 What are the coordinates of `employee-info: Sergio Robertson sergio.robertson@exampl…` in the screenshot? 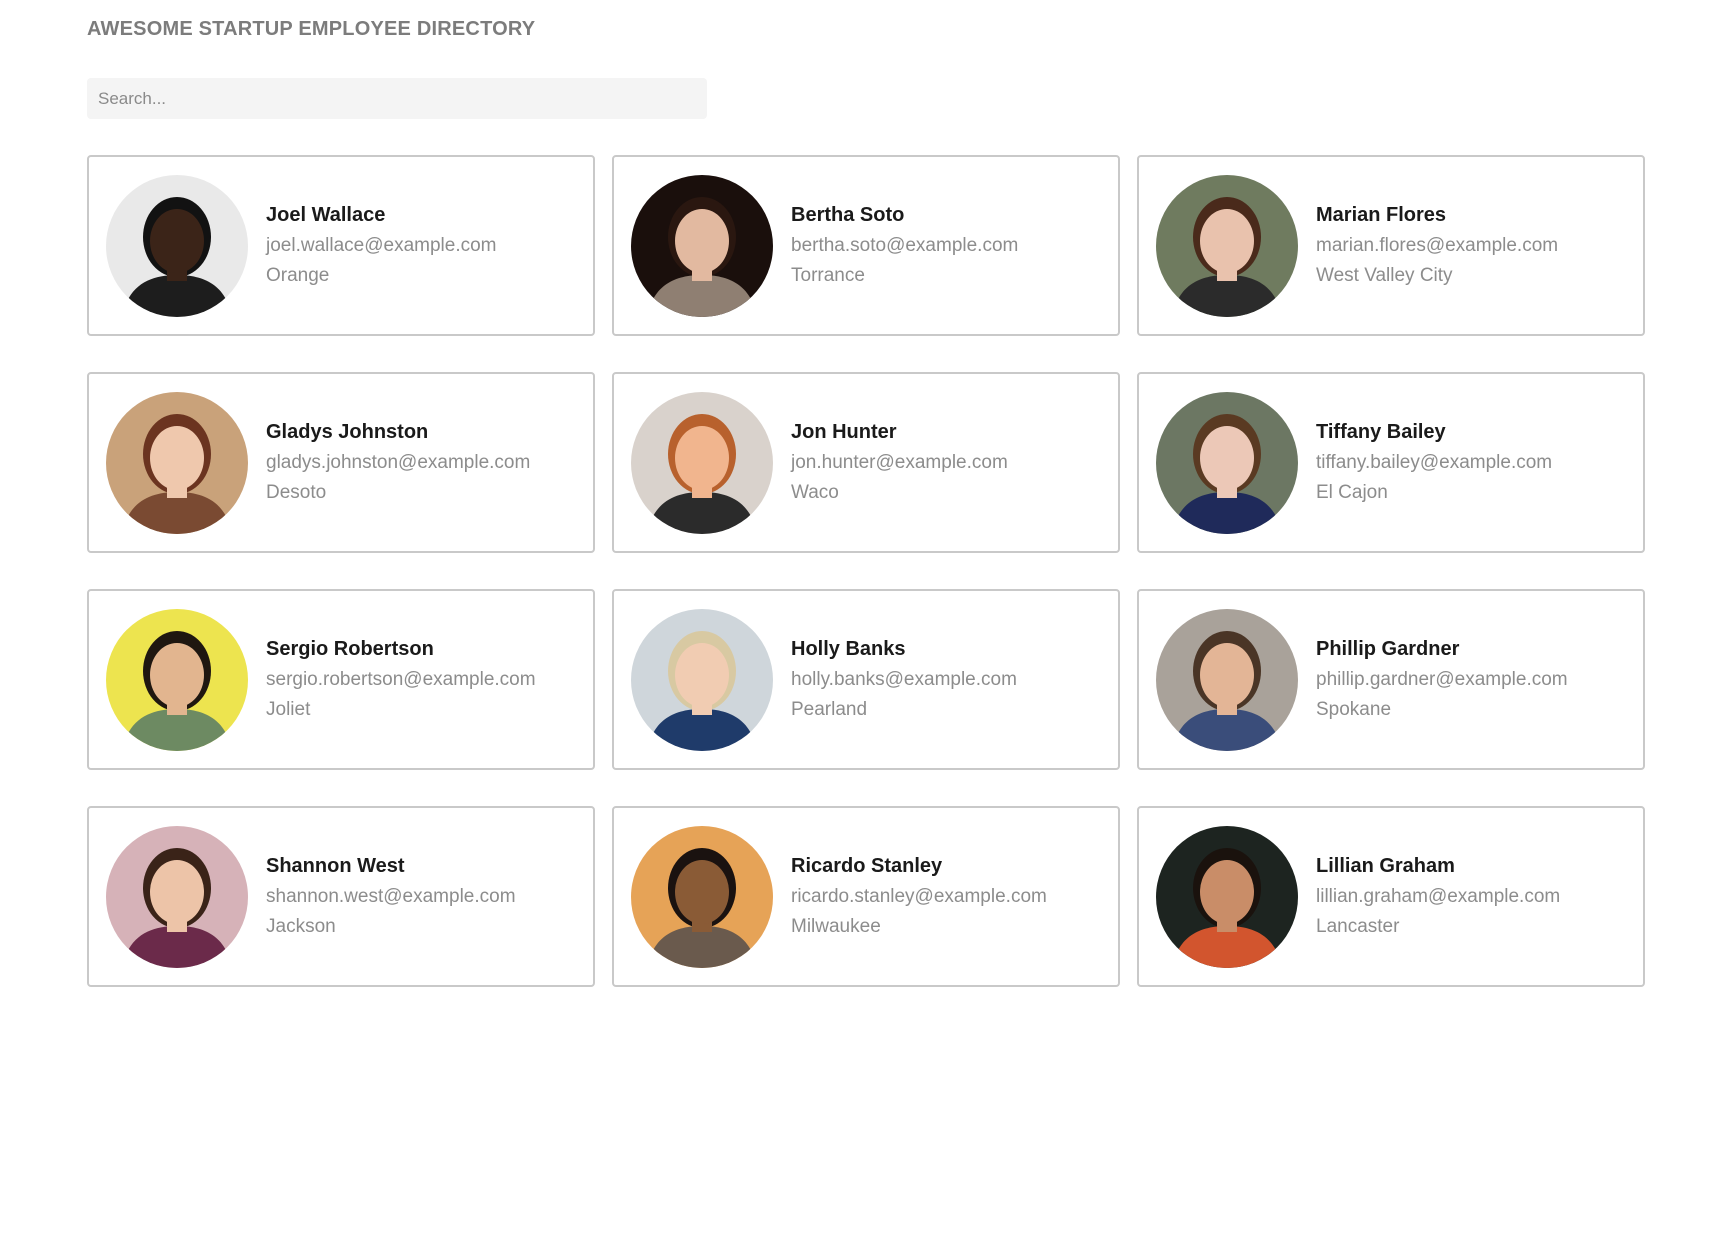 It's located at (401, 679).